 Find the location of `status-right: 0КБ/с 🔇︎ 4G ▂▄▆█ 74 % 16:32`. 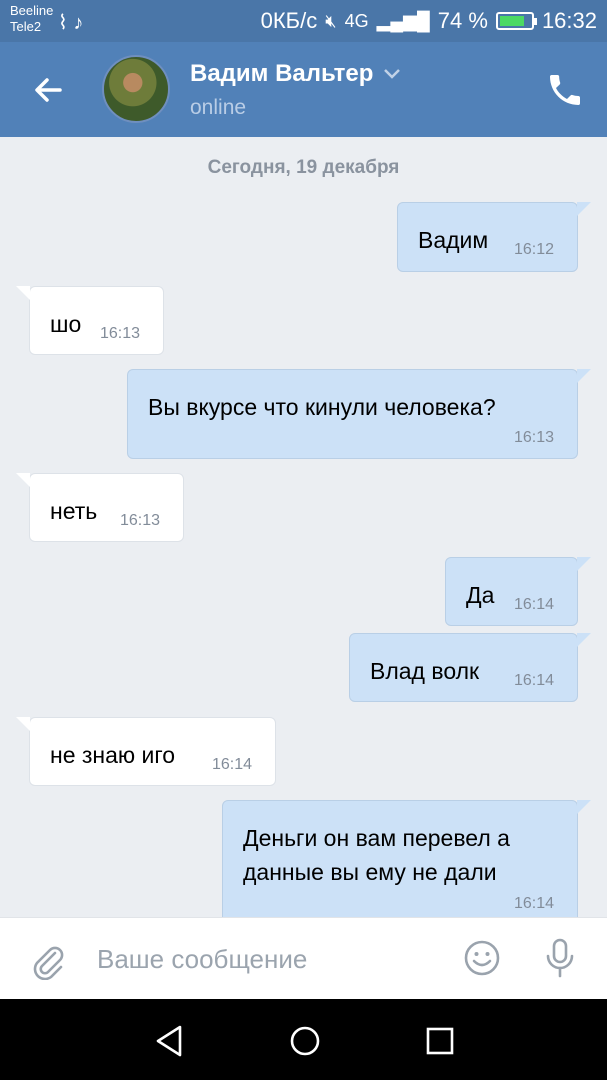

status-right: 0КБ/с 🔇︎ 4G ▂▄▆█ 74 % 16:32 is located at coordinates (429, 21).